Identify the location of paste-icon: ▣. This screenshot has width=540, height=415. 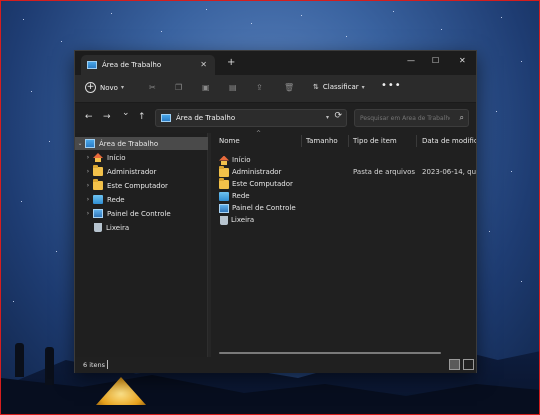
(206, 87).